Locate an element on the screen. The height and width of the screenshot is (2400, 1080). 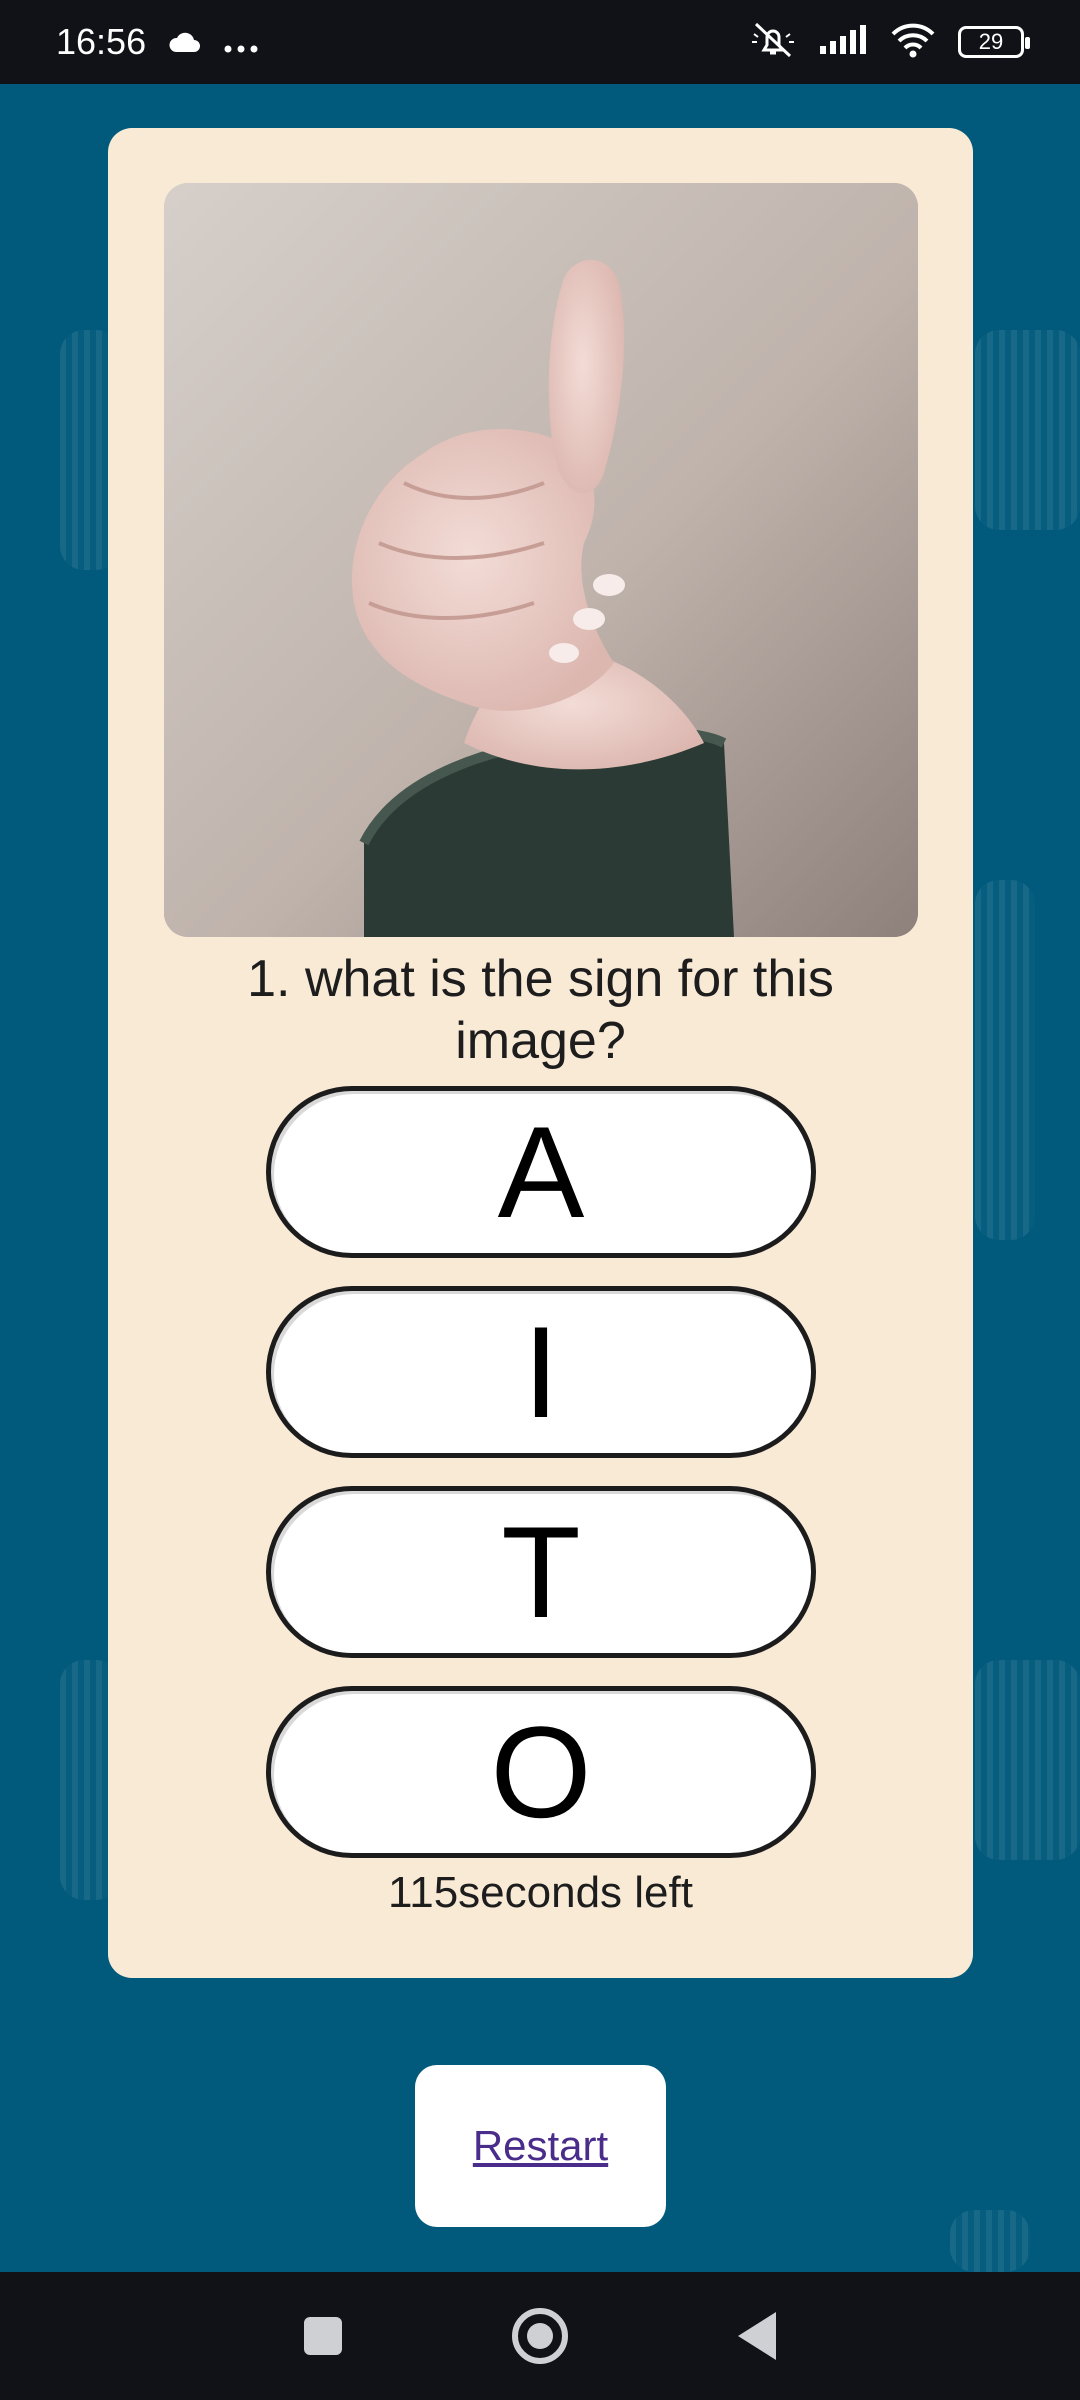
restart-container: Restart is located at coordinates (540, 2146).